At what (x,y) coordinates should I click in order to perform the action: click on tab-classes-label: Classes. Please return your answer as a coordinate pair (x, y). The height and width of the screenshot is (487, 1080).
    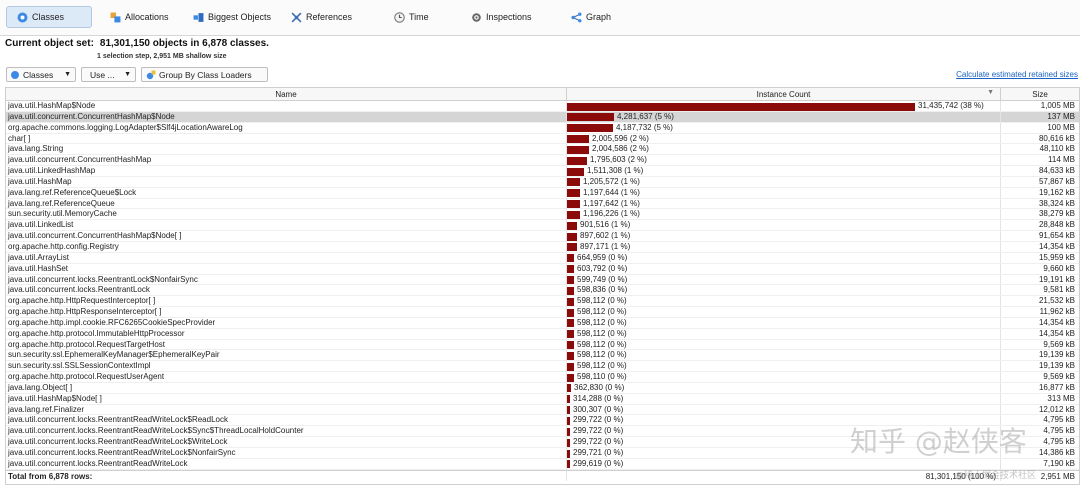
    Looking at the image, I should click on (48, 17).